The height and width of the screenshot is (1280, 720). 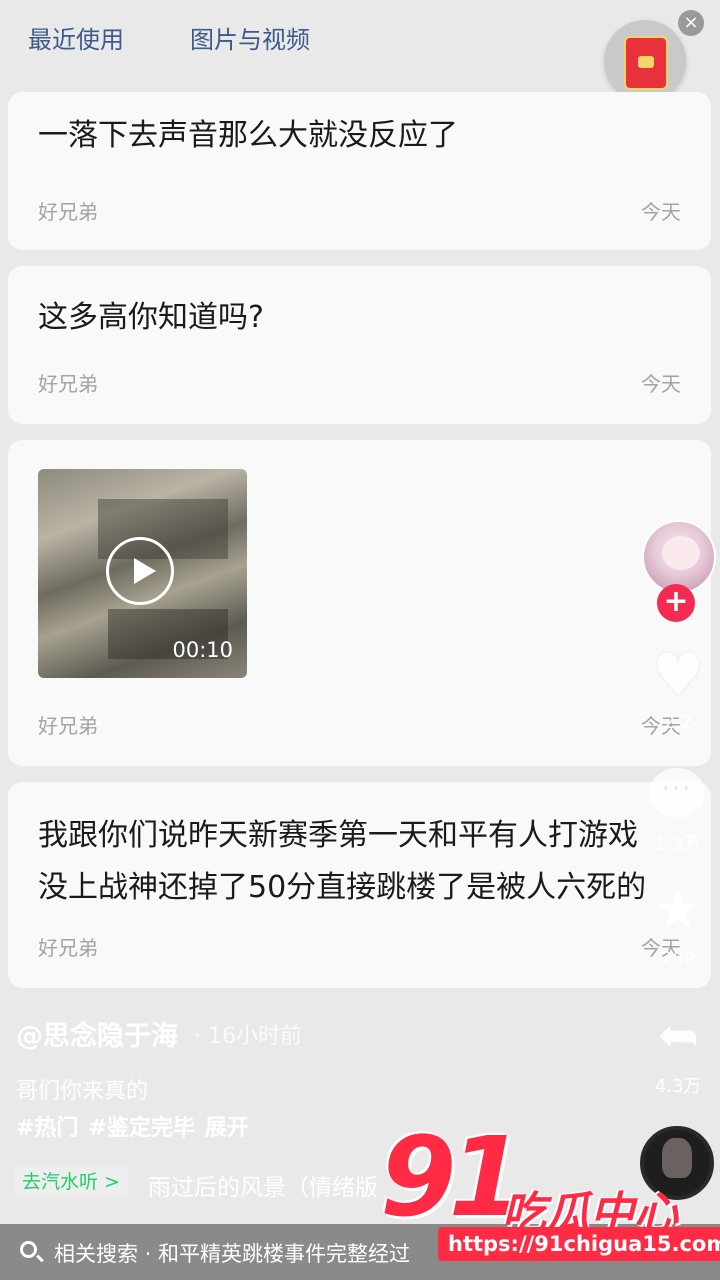 What do you see at coordinates (151, 317) in the screenshot?
I see `message-text: 这多高你知道吗?` at bounding box center [151, 317].